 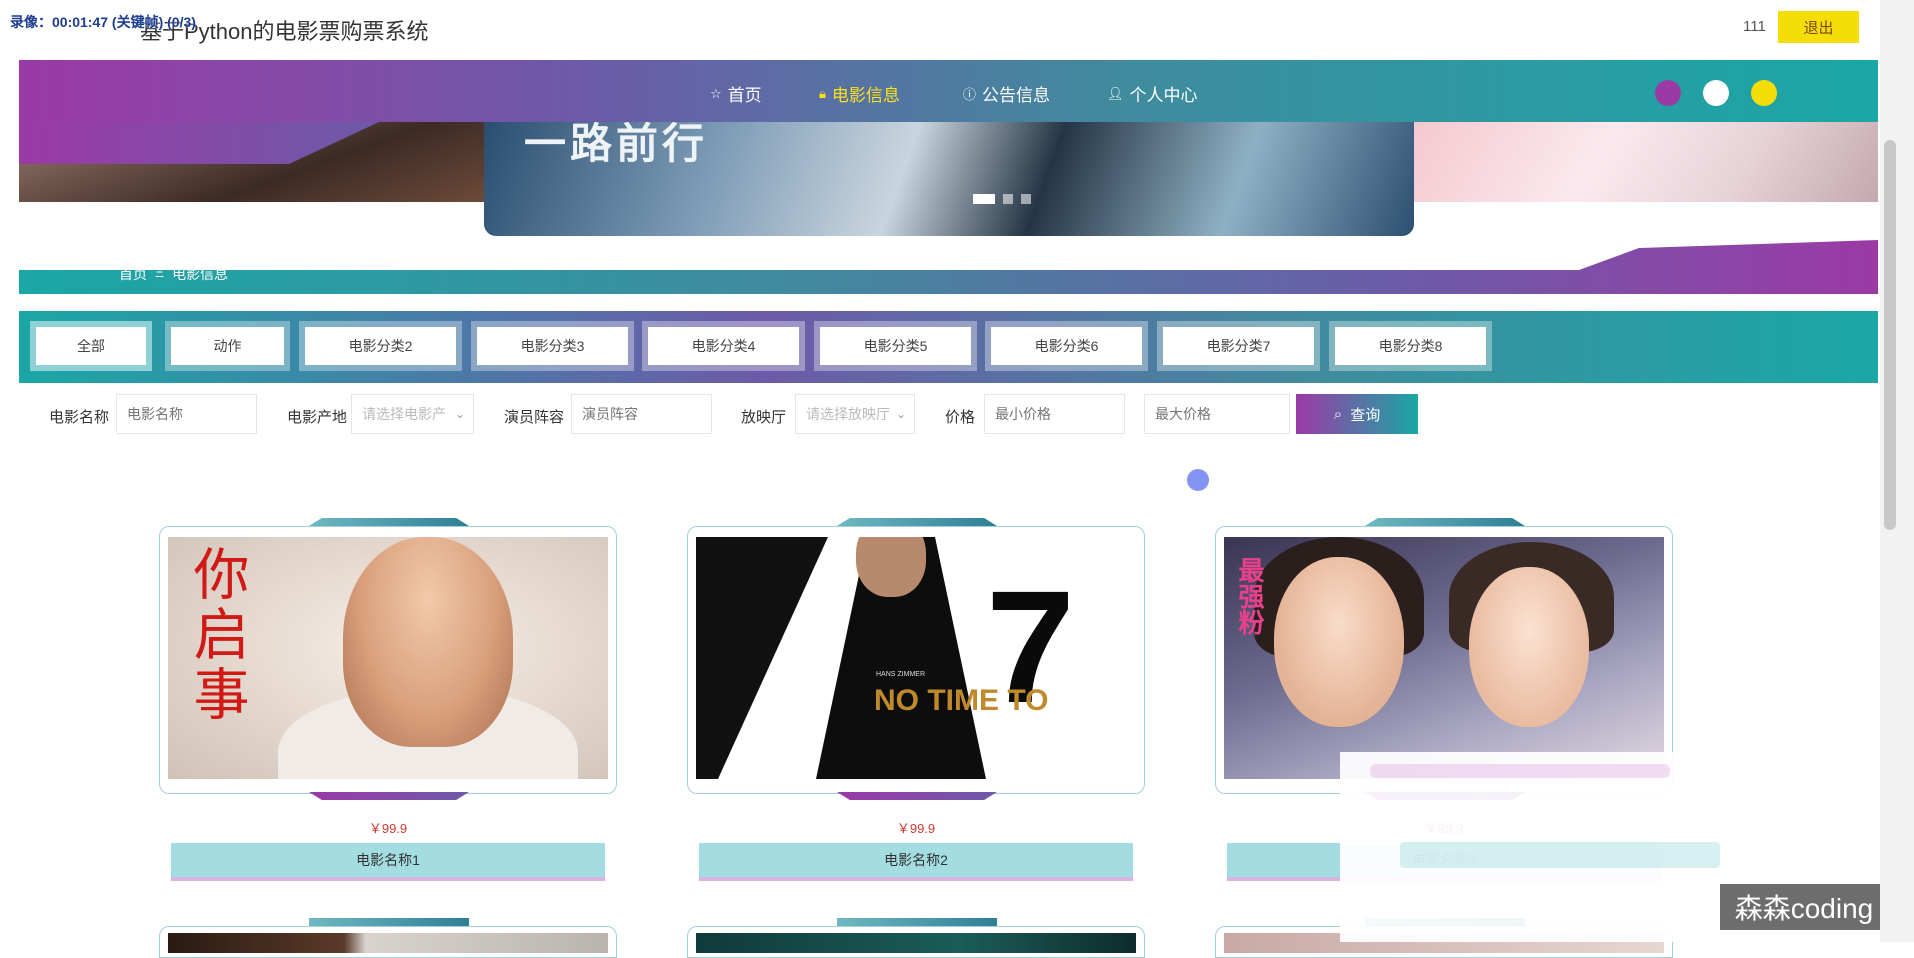 I want to click on banner-title: 一路前行, so click(x=616, y=144).